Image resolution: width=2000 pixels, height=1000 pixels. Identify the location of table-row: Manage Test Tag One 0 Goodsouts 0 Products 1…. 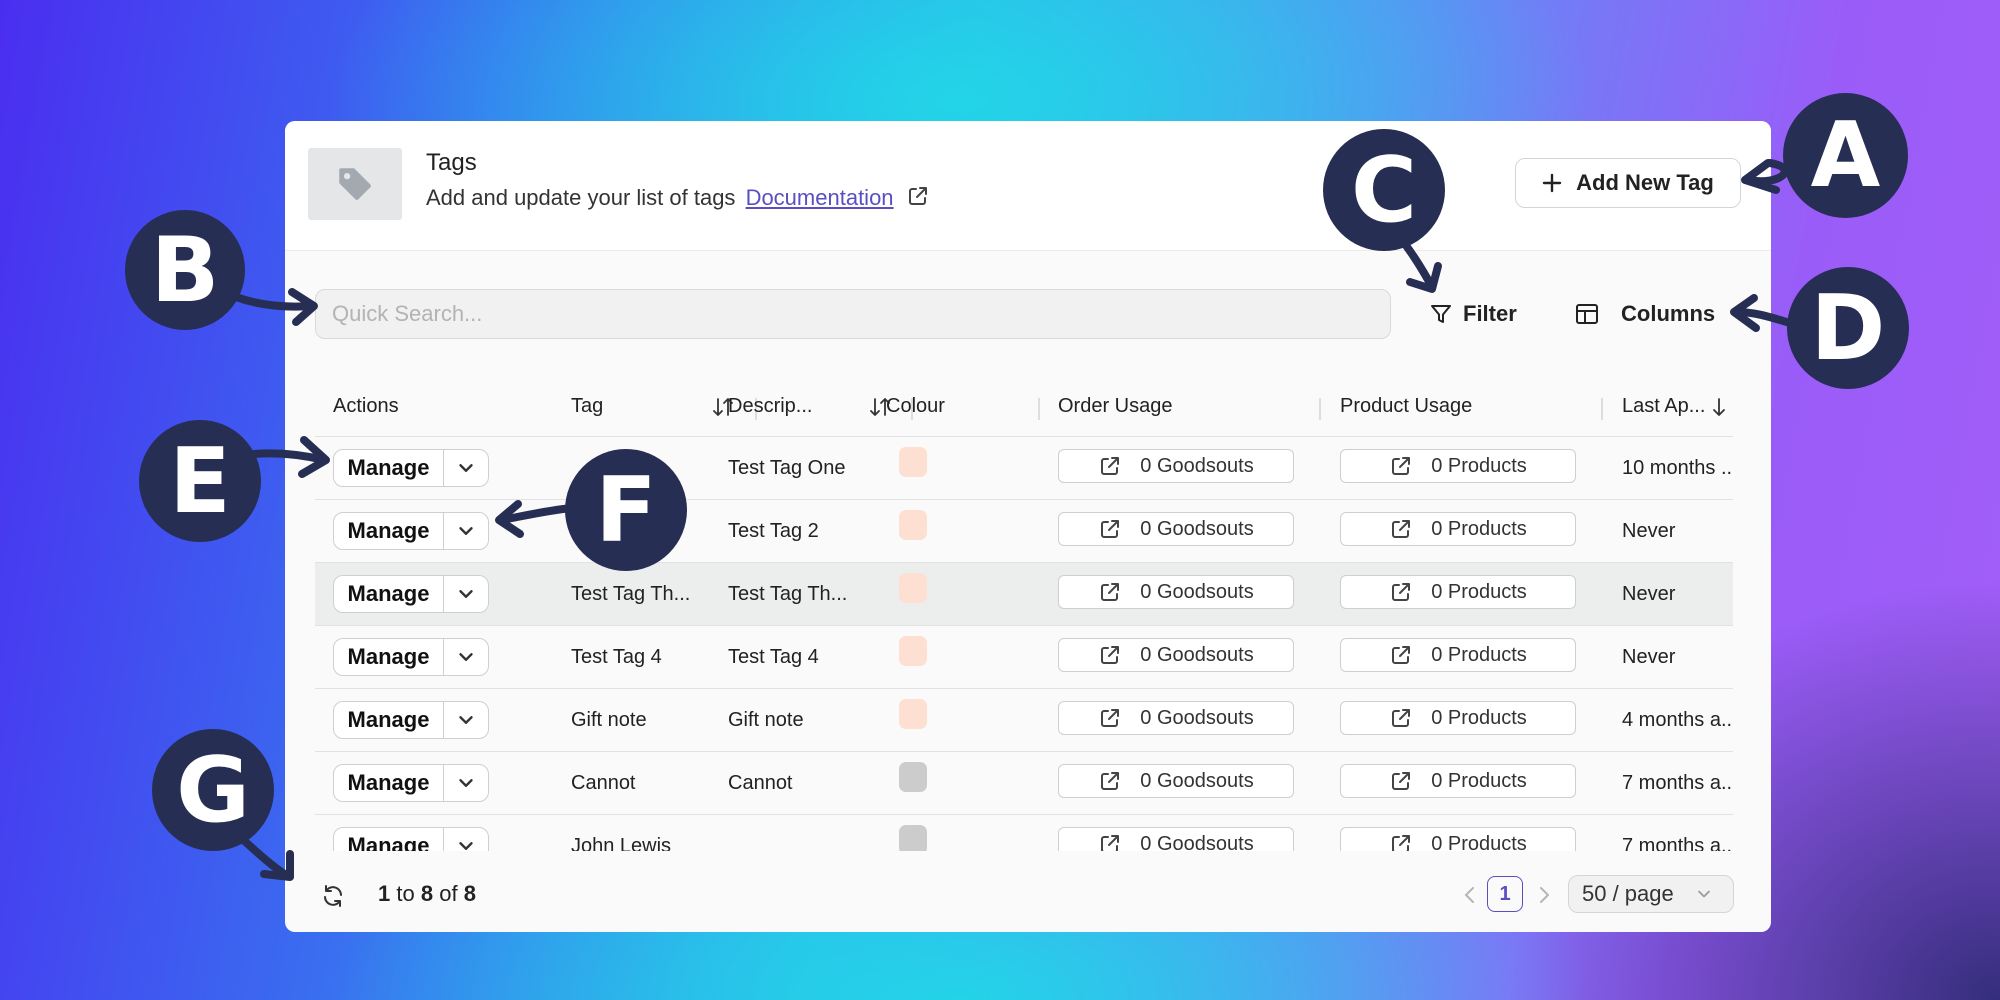
(1024, 467).